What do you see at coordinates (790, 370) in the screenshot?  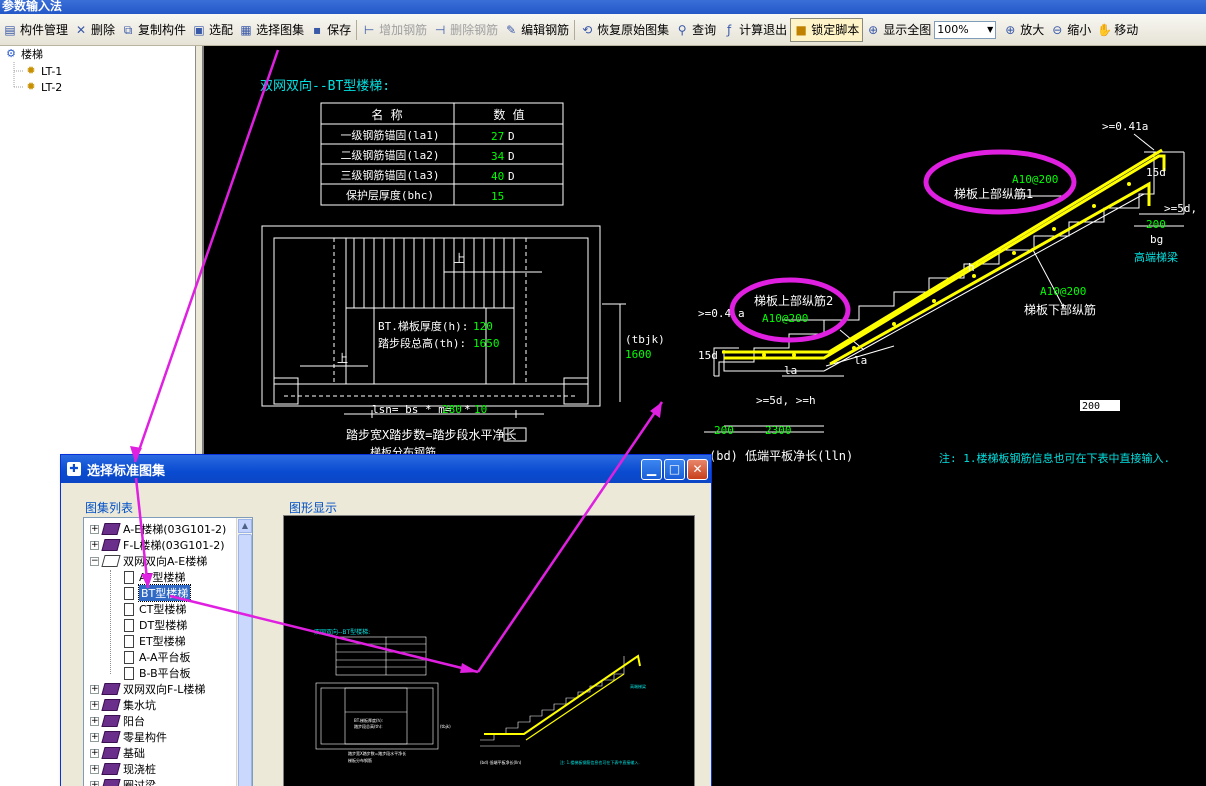 I see `sec-la1: la` at bounding box center [790, 370].